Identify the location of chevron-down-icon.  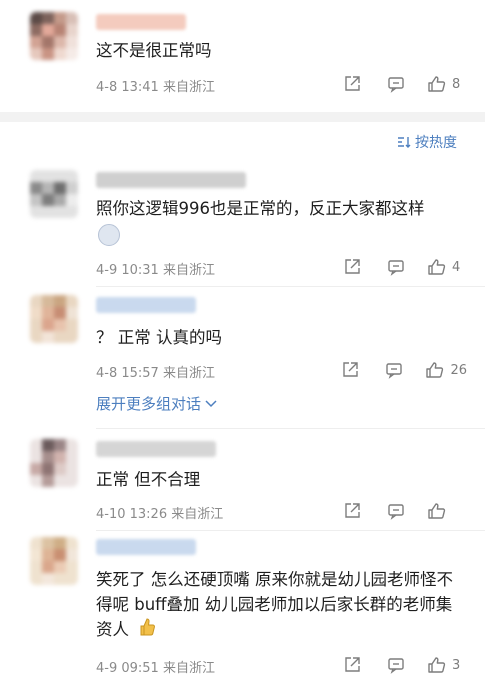
(211, 403).